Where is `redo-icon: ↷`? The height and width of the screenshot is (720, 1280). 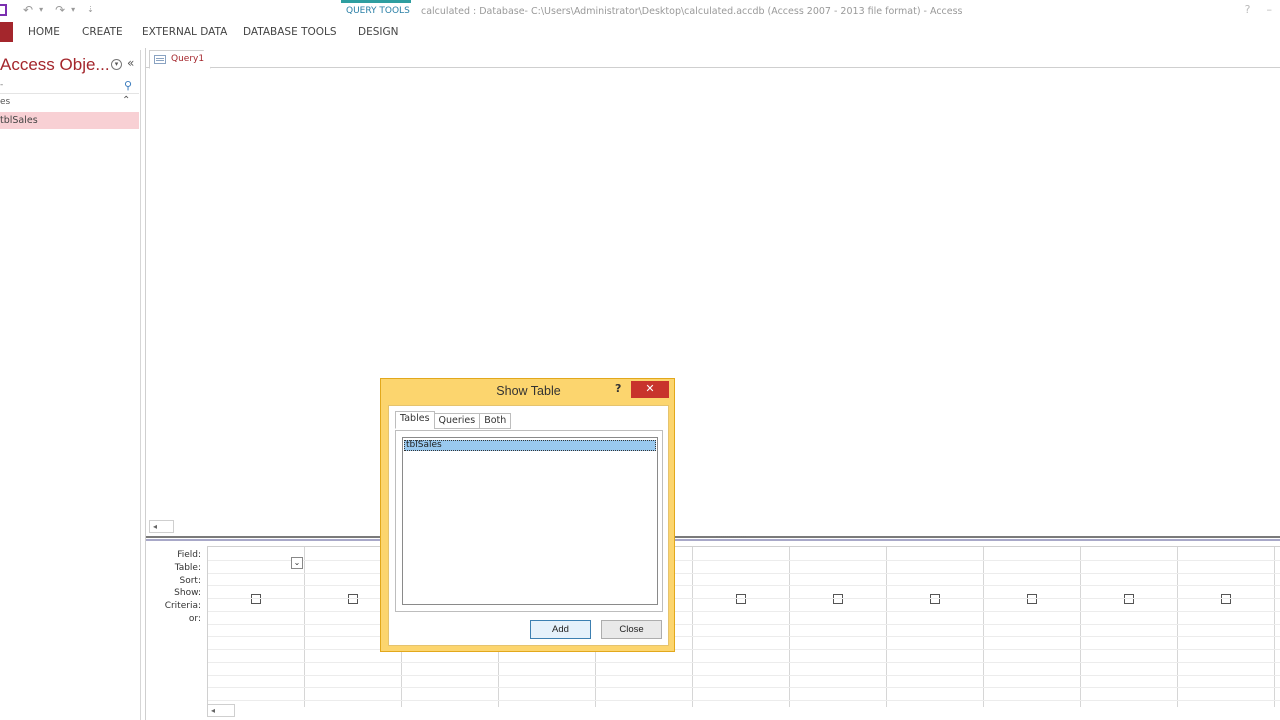 redo-icon: ↷ is located at coordinates (60, 10).